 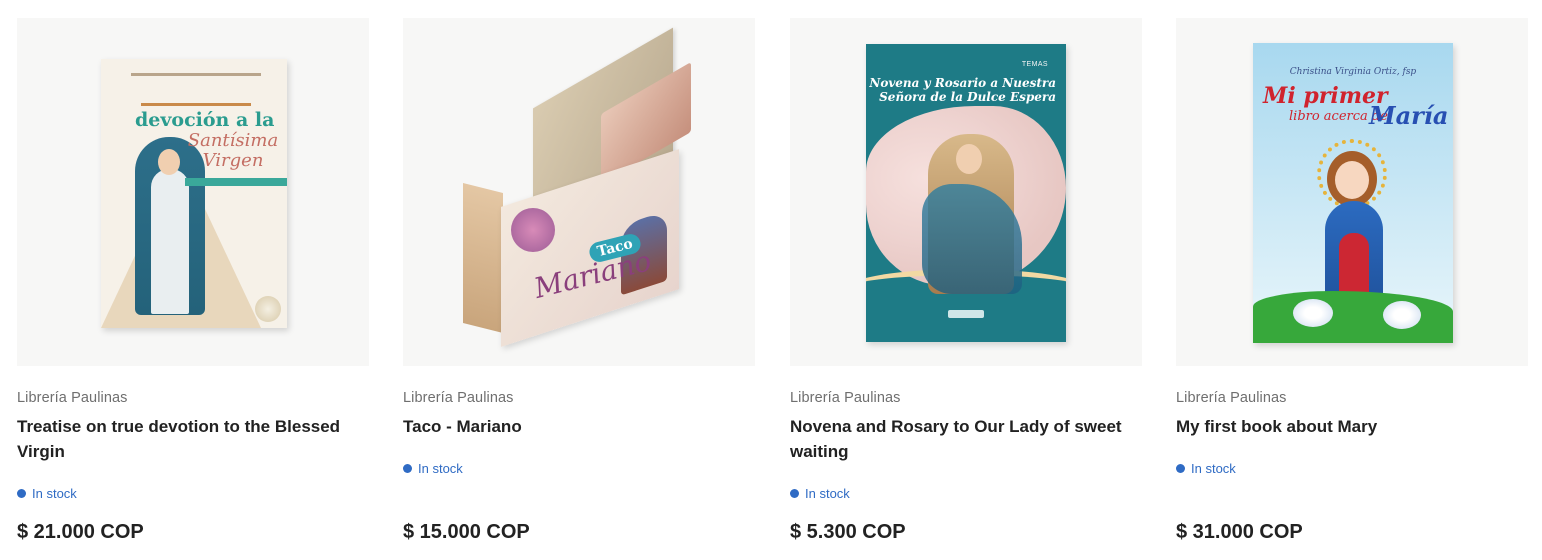 I want to click on cover-author: Christina Virginia Ortiz, fsp, so click(x=1353, y=72).